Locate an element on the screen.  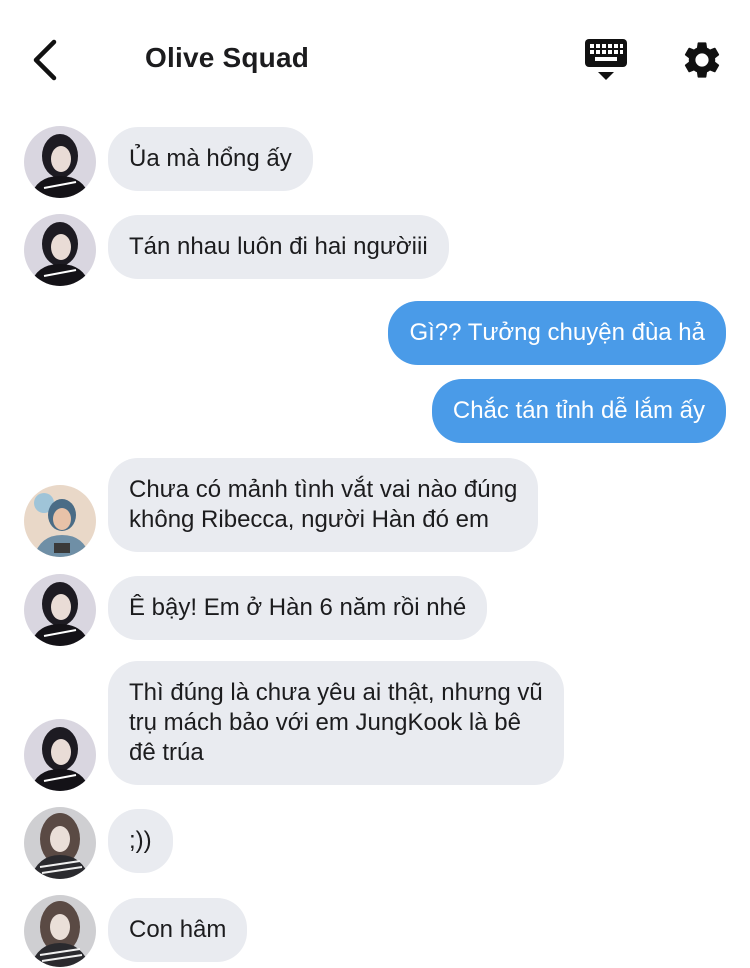
back-button is located at coordinates (46, 60).